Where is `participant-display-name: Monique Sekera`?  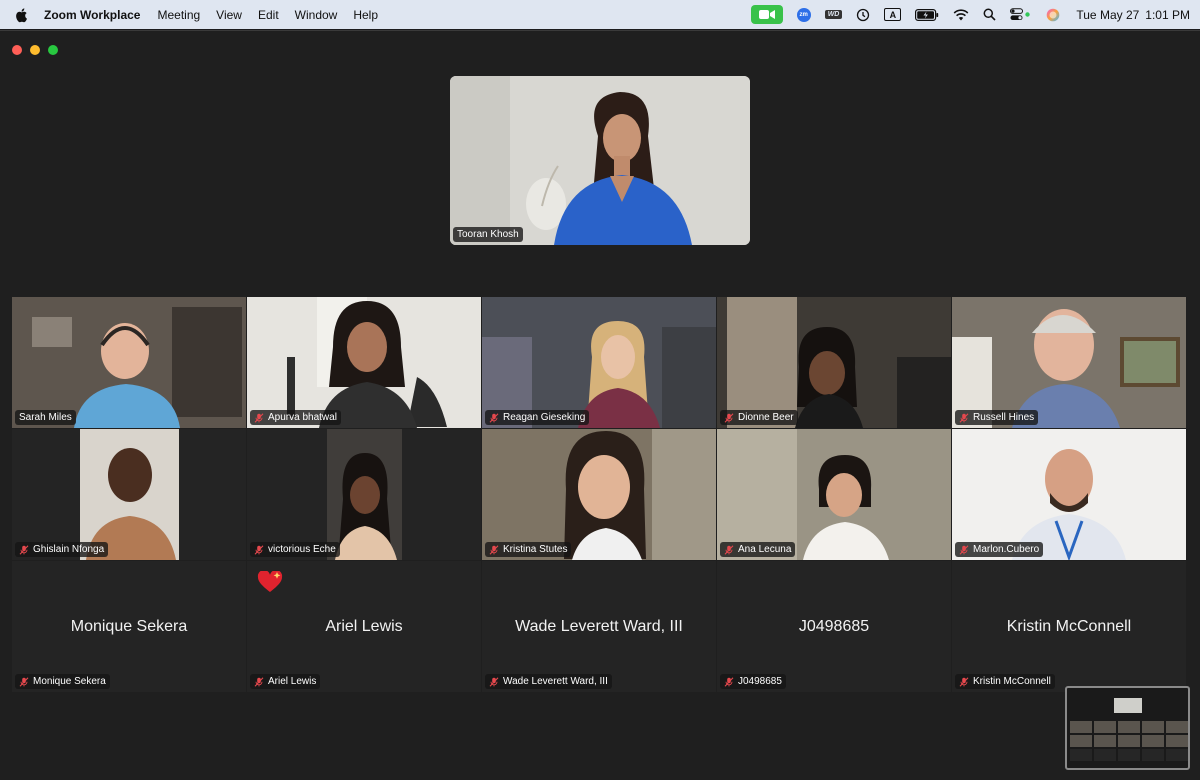
participant-display-name: Monique Sekera is located at coordinates (129, 626).